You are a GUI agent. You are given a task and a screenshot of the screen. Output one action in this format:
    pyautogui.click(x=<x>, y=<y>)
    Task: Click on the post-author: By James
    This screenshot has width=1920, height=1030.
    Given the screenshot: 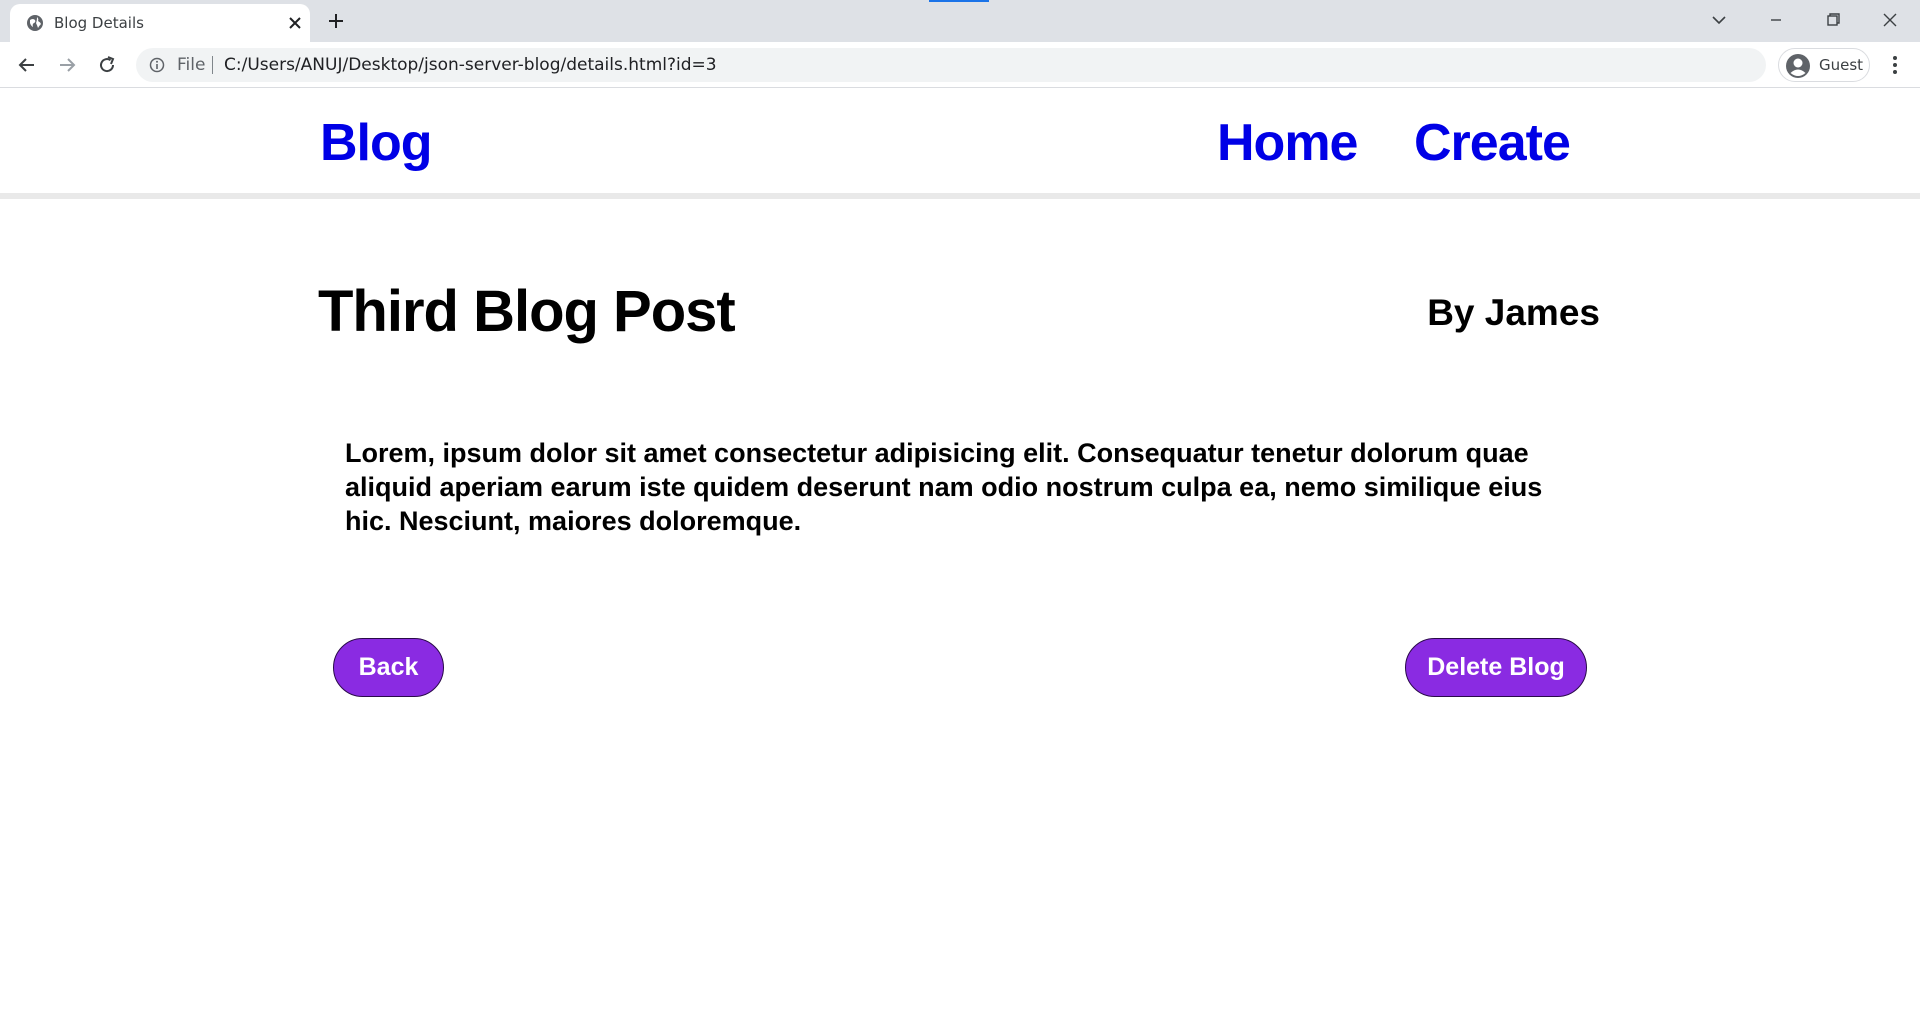 What is the action you would take?
    pyautogui.click(x=1513, y=312)
    